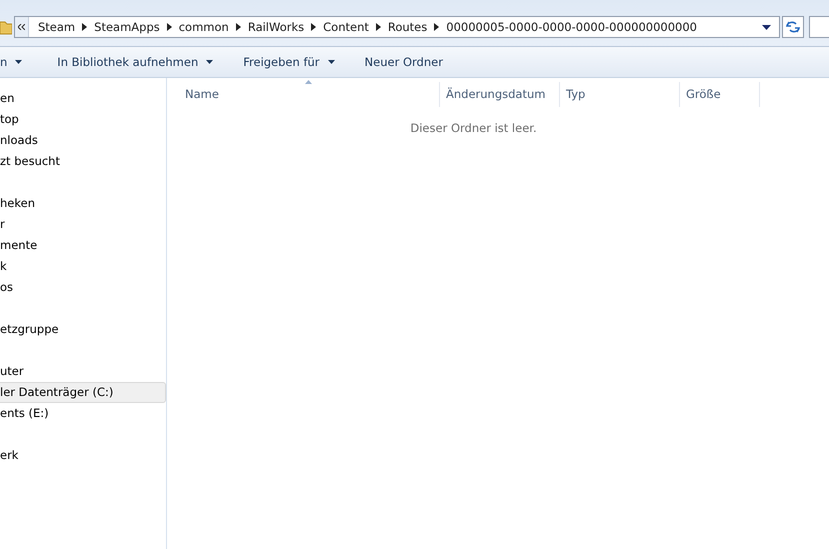 The width and height of the screenshot is (829, 549). I want to click on navigation-item: uter, so click(83, 371).